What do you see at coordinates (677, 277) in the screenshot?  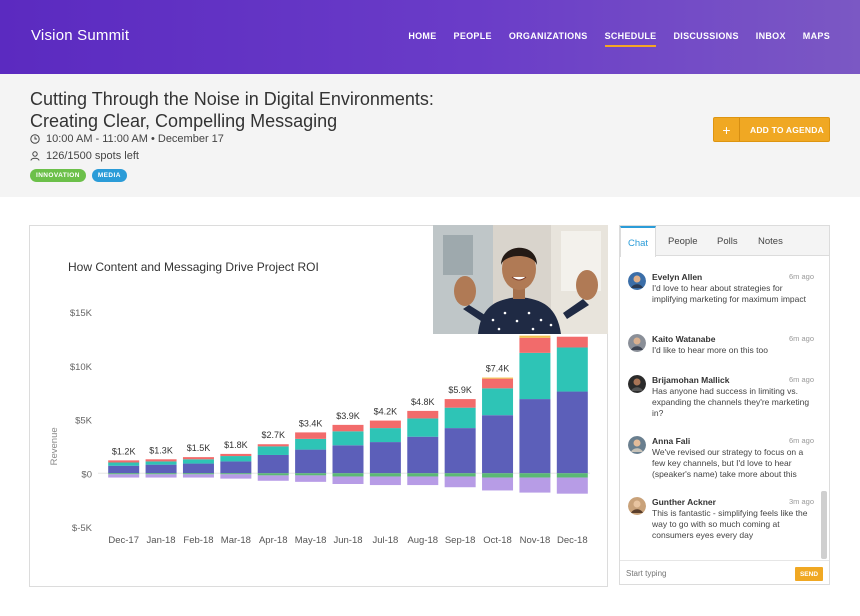 I see `message-author: Evelyn Allen` at bounding box center [677, 277].